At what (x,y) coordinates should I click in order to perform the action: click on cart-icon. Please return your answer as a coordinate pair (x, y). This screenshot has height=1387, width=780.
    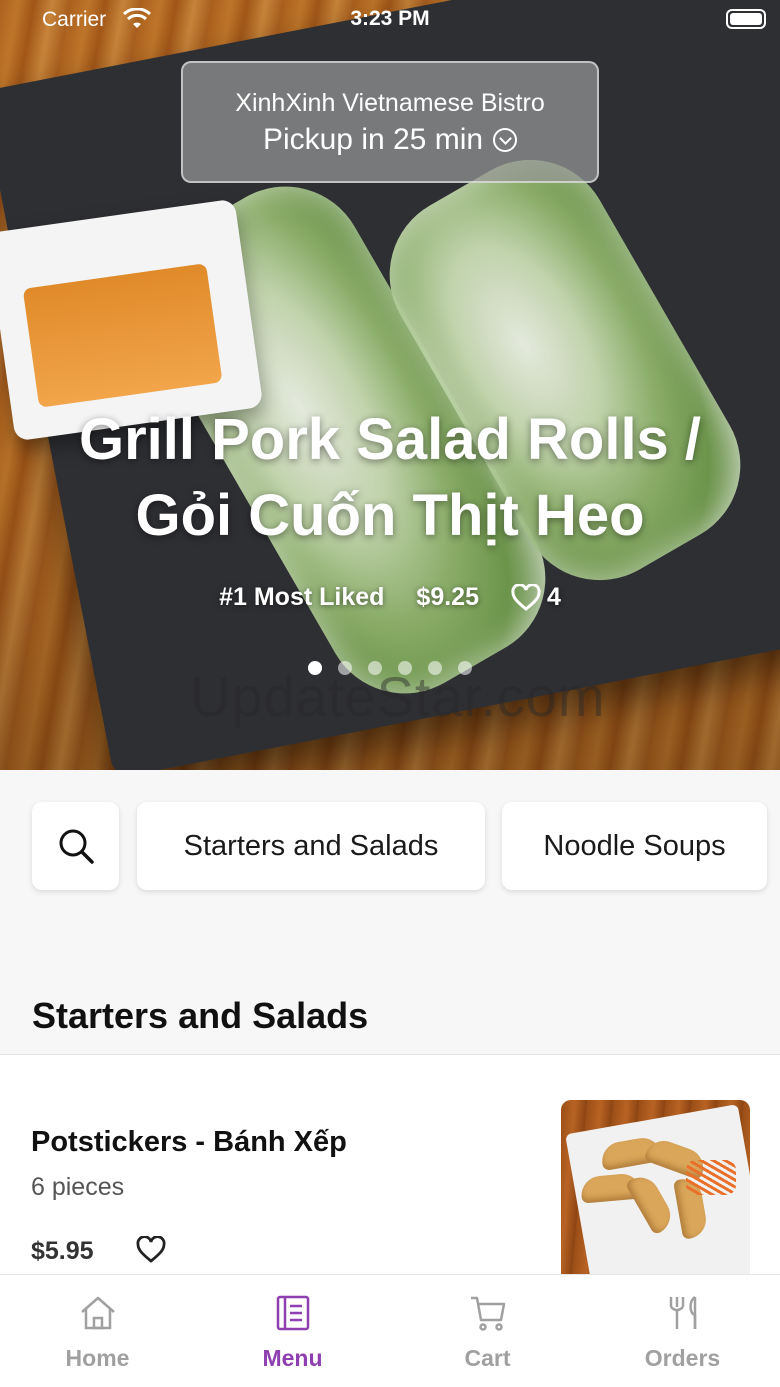
    Looking at the image, I should click on (487, 1313).